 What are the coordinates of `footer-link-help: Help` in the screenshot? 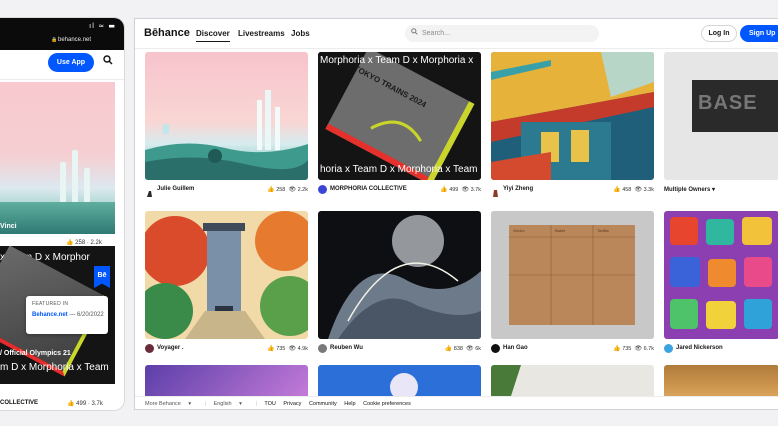 It's located at (349, 404).